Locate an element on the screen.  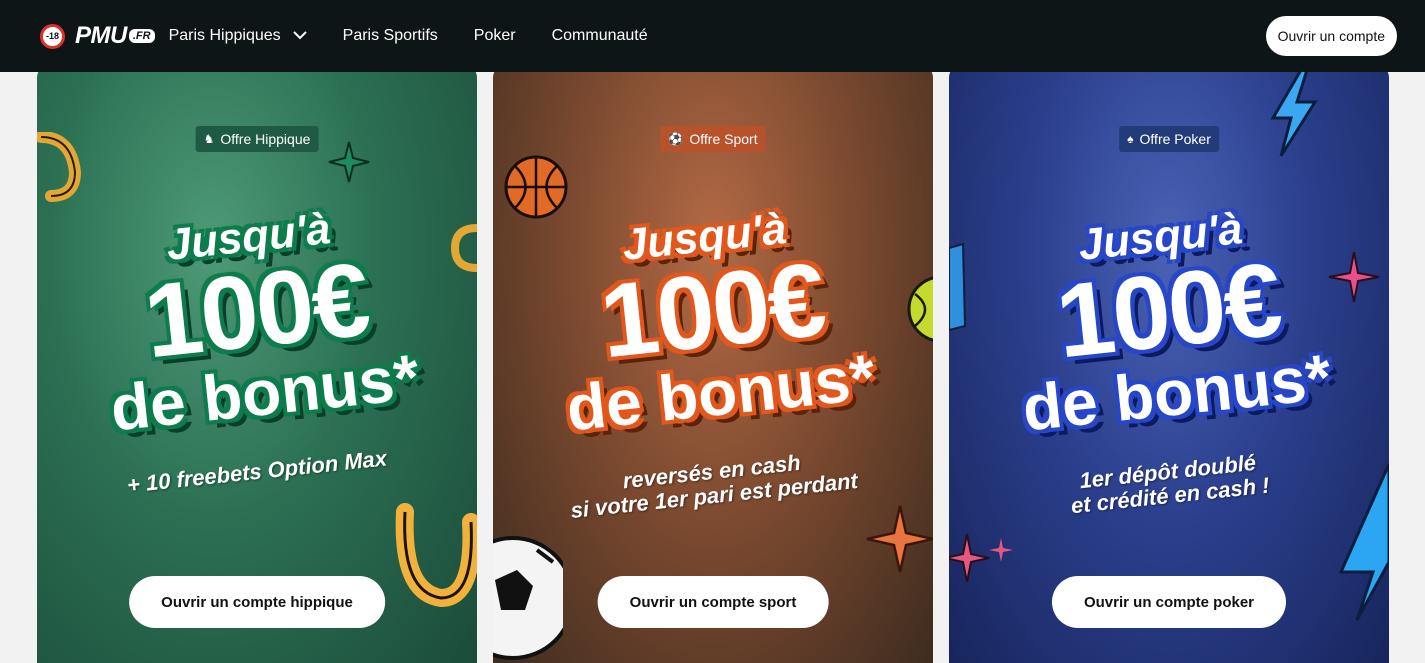
nav-item-communaute: Communauté is located at coordinates (600, 36).